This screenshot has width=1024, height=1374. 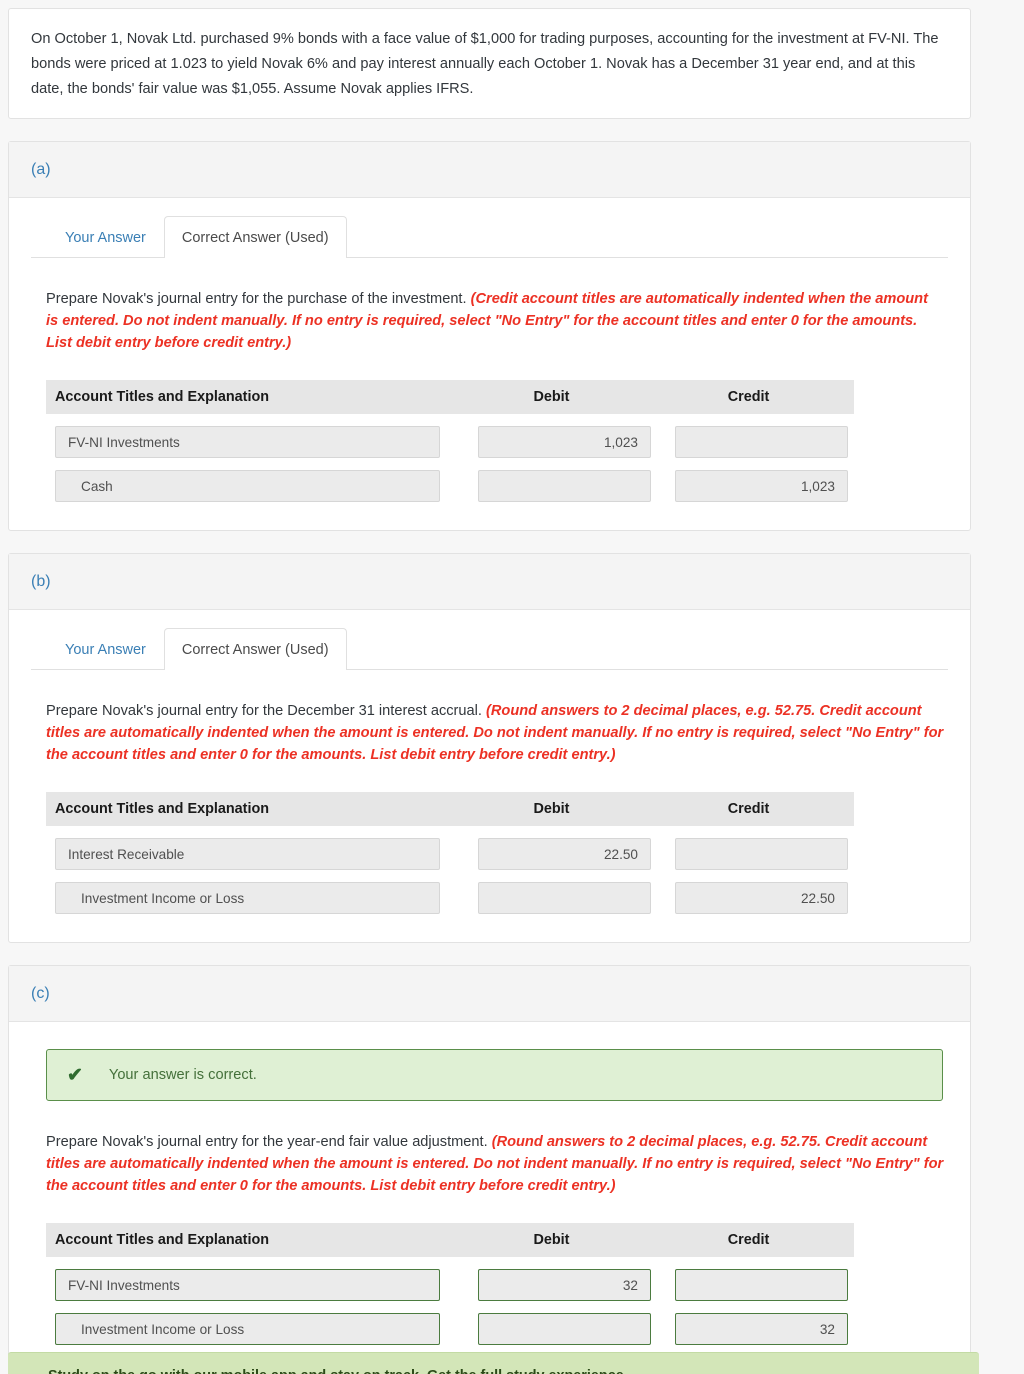 I want to click on part-label-c: (c), so click(x=40, y=993).